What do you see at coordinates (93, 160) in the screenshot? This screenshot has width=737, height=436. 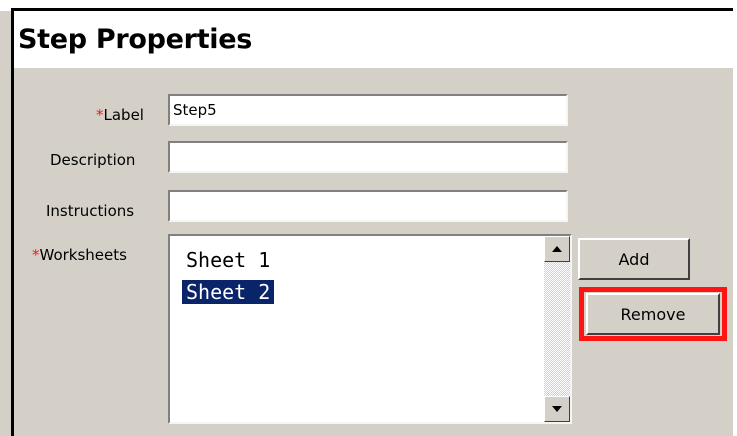 I see `description-field-label: Description` at bounding box center [93, 160].